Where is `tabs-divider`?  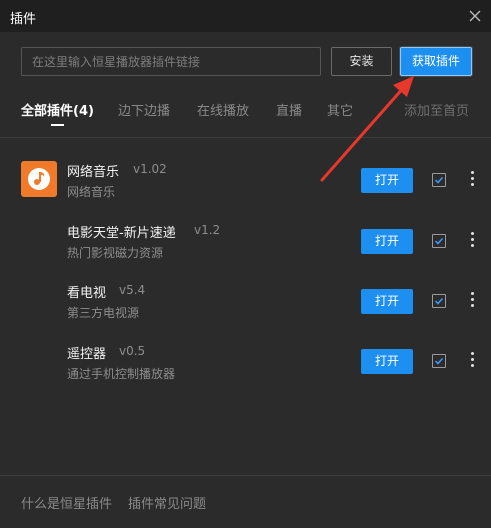 tabs-divider is located at coordinates (245, 137).